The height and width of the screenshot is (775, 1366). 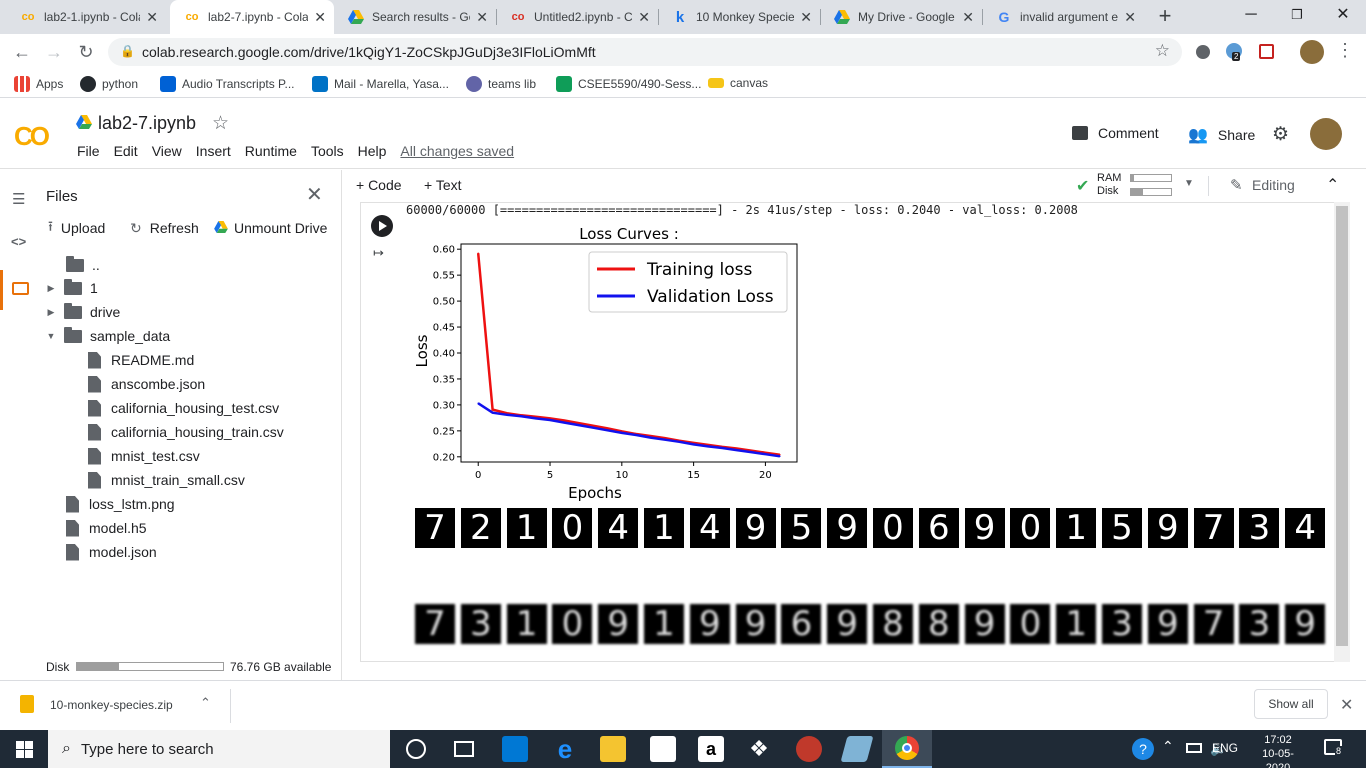 I want to click on file-entry-model-h5: model.h5, so click(x=106, y=528).